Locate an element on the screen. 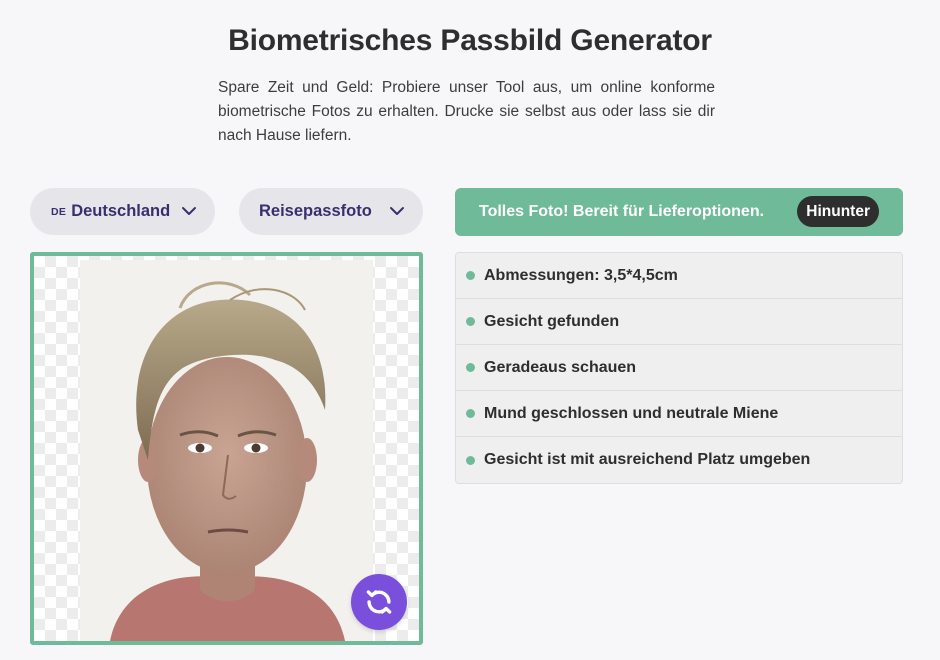  country-label: Deutschland is located at coordinates (121, 211).